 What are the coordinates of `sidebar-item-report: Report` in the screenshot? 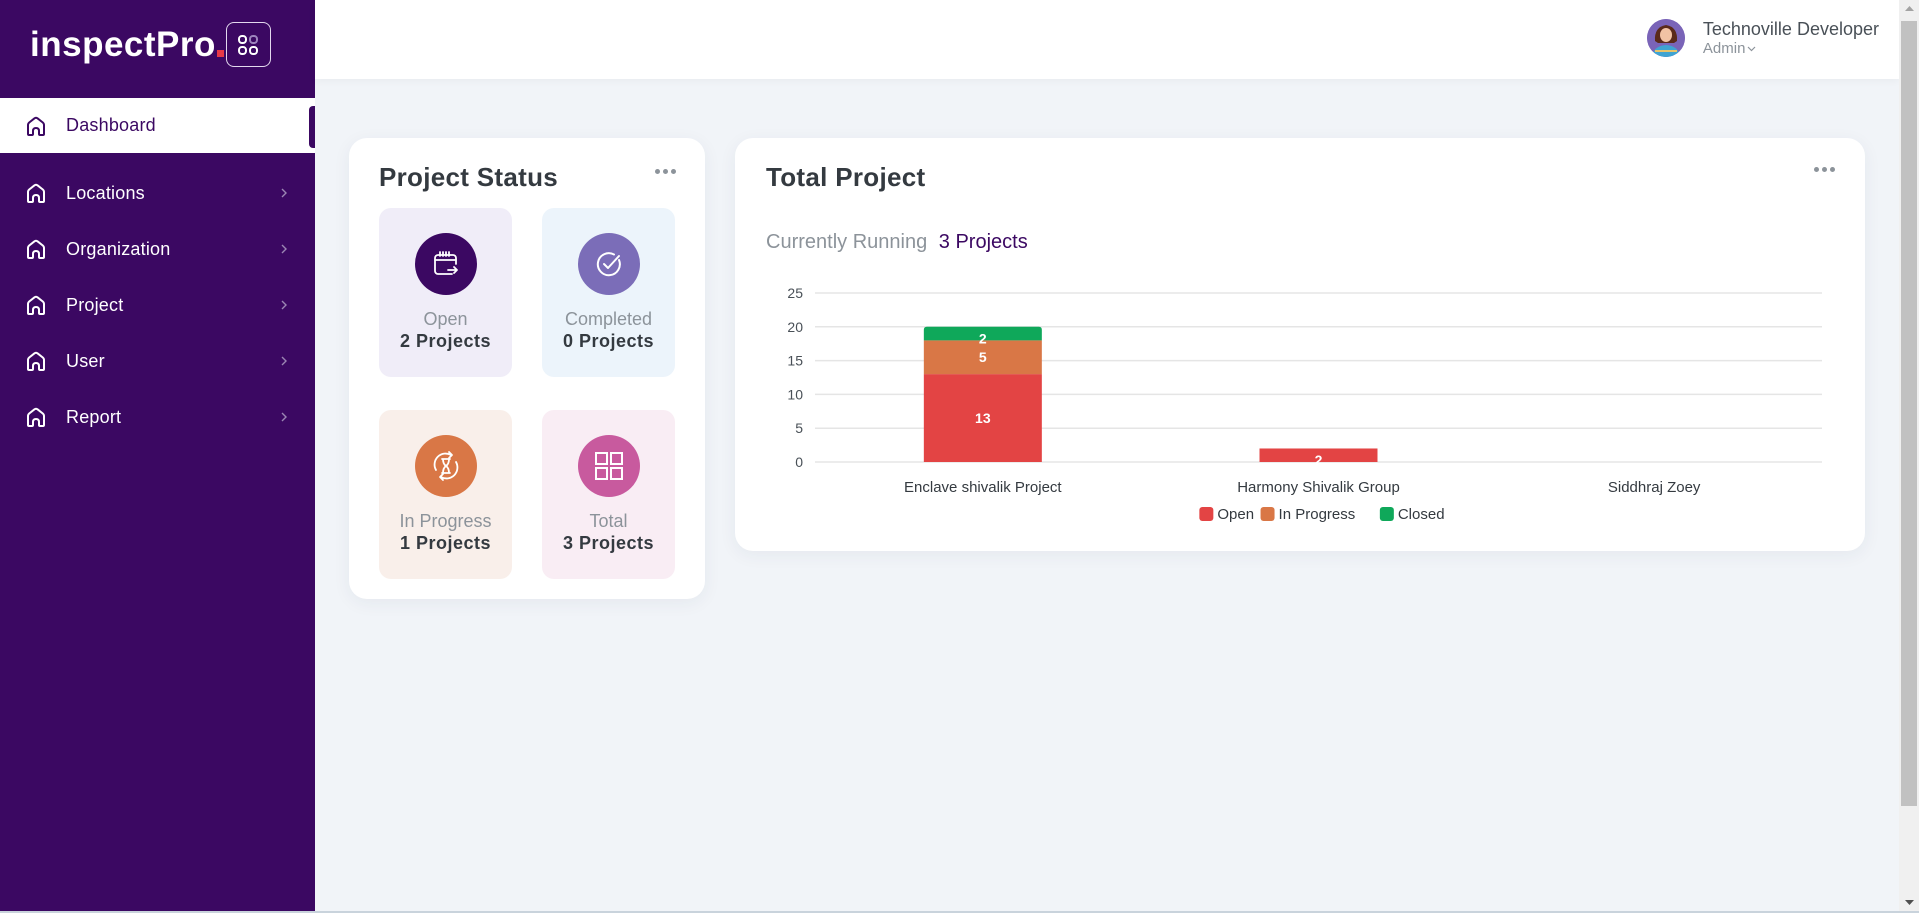 It's located at (157, 417).